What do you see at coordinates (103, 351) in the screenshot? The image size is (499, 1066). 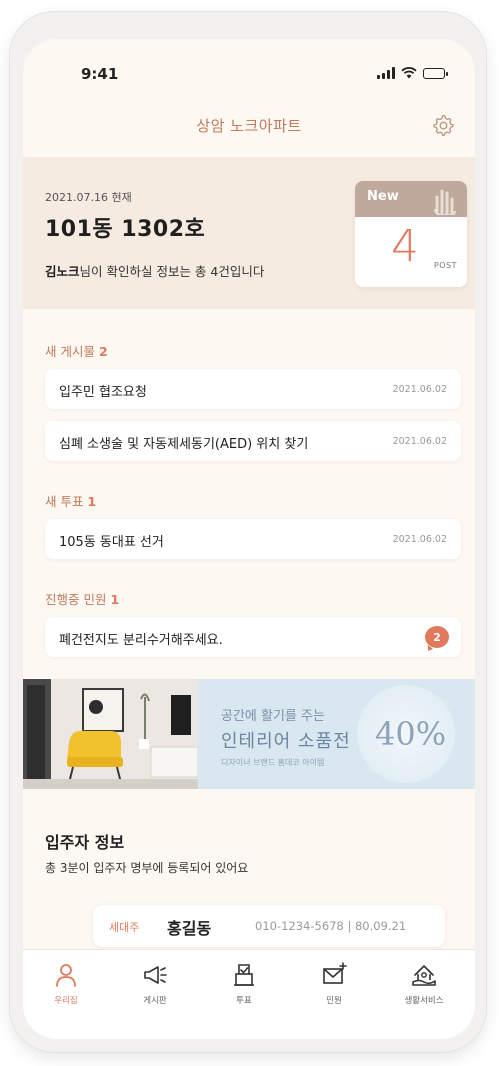 I see `section-count: 2` at bounding box center [103, 351].